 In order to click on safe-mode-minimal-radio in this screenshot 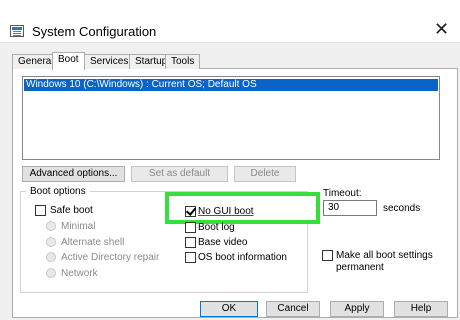, I will do `click(51, 226)`.